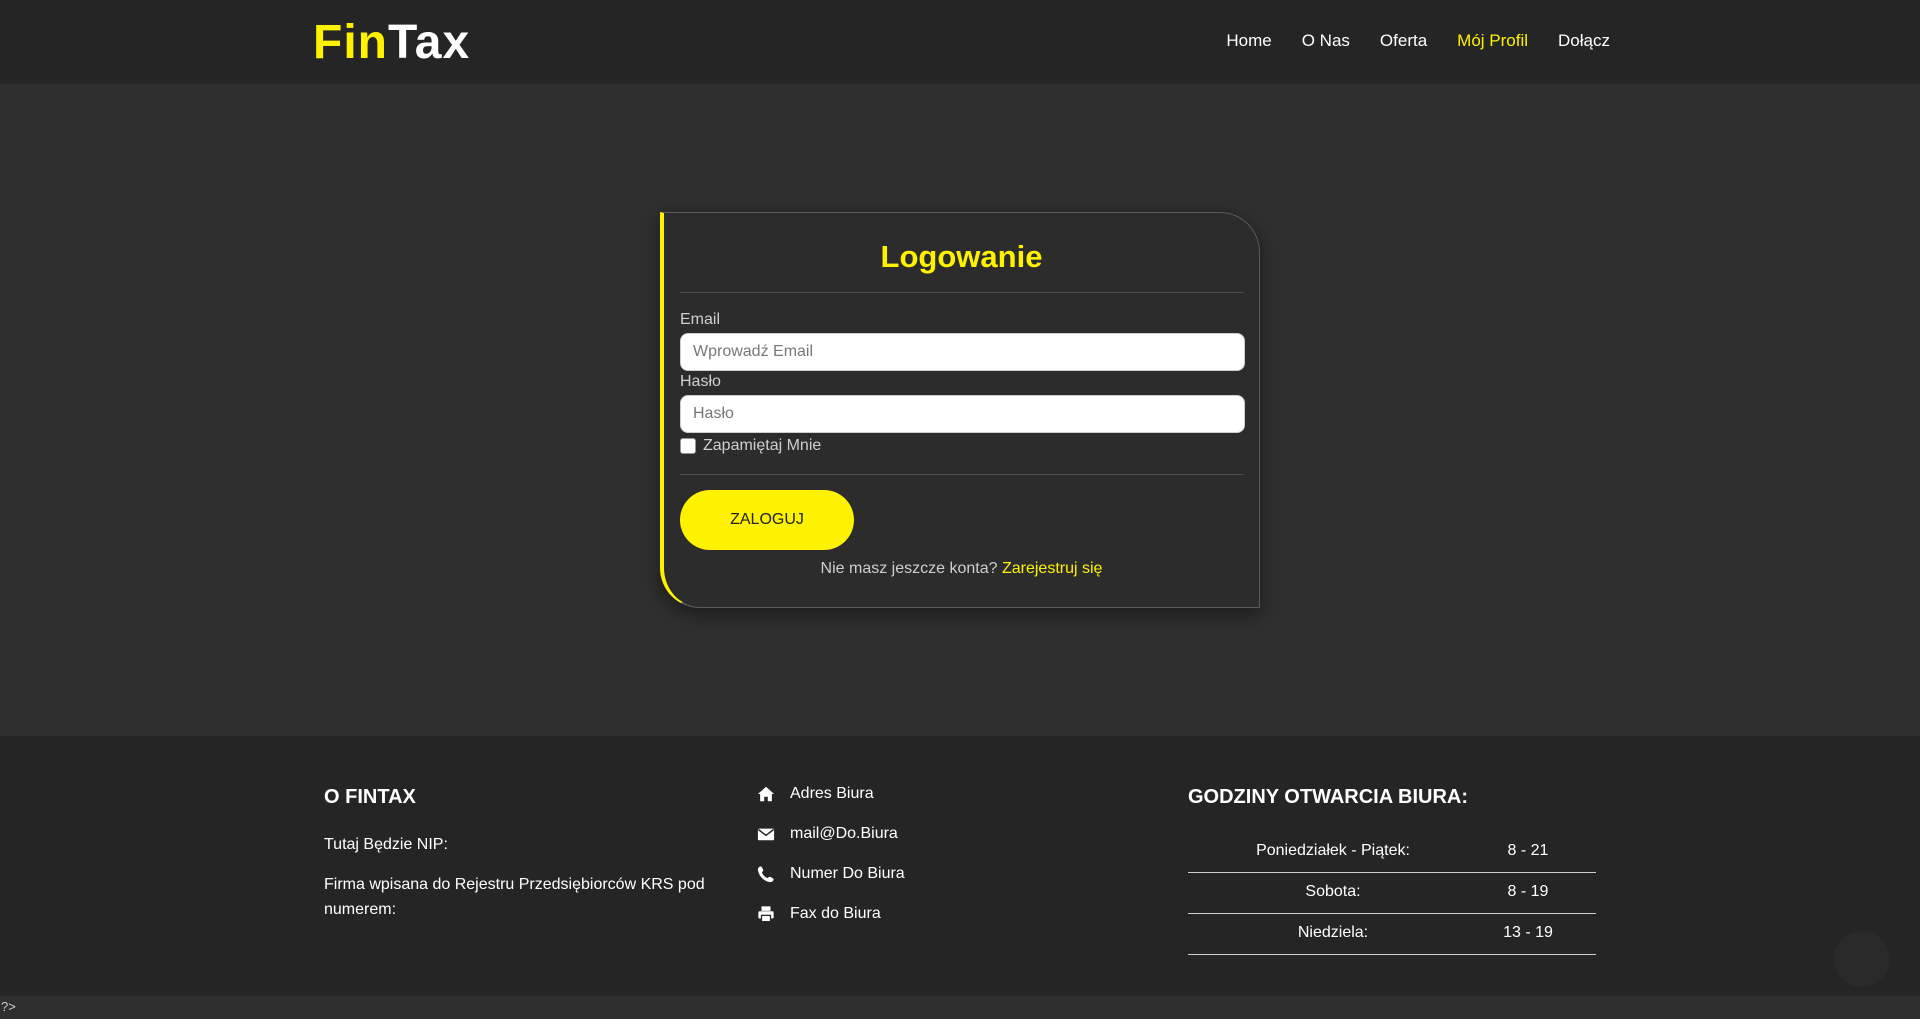  What do you see at coordinates (962, 474) in the screenshot?
I see `form-divider` at bounding box center [962, 474].